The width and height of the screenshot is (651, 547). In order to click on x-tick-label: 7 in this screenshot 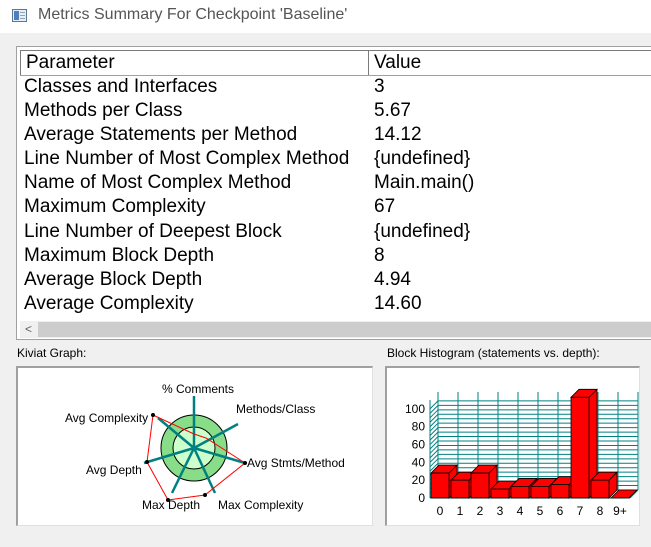, I will do `click(580, 511)`.